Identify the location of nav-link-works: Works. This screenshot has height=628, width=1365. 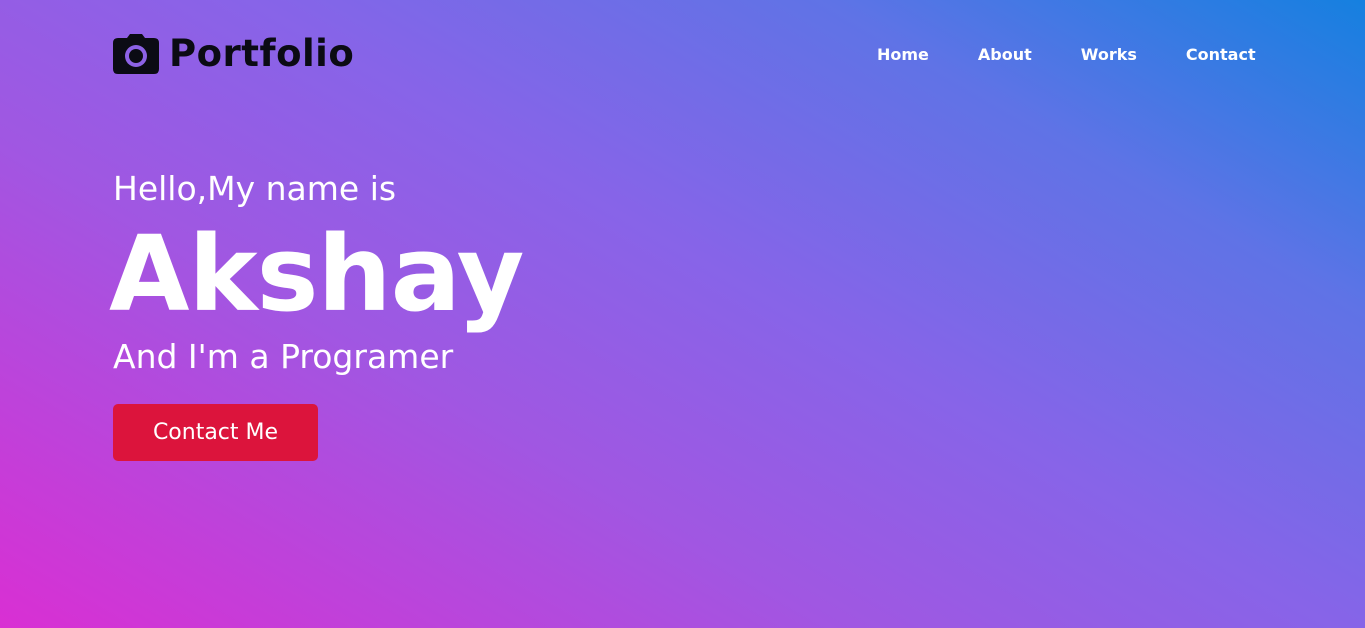
(1109, 55).